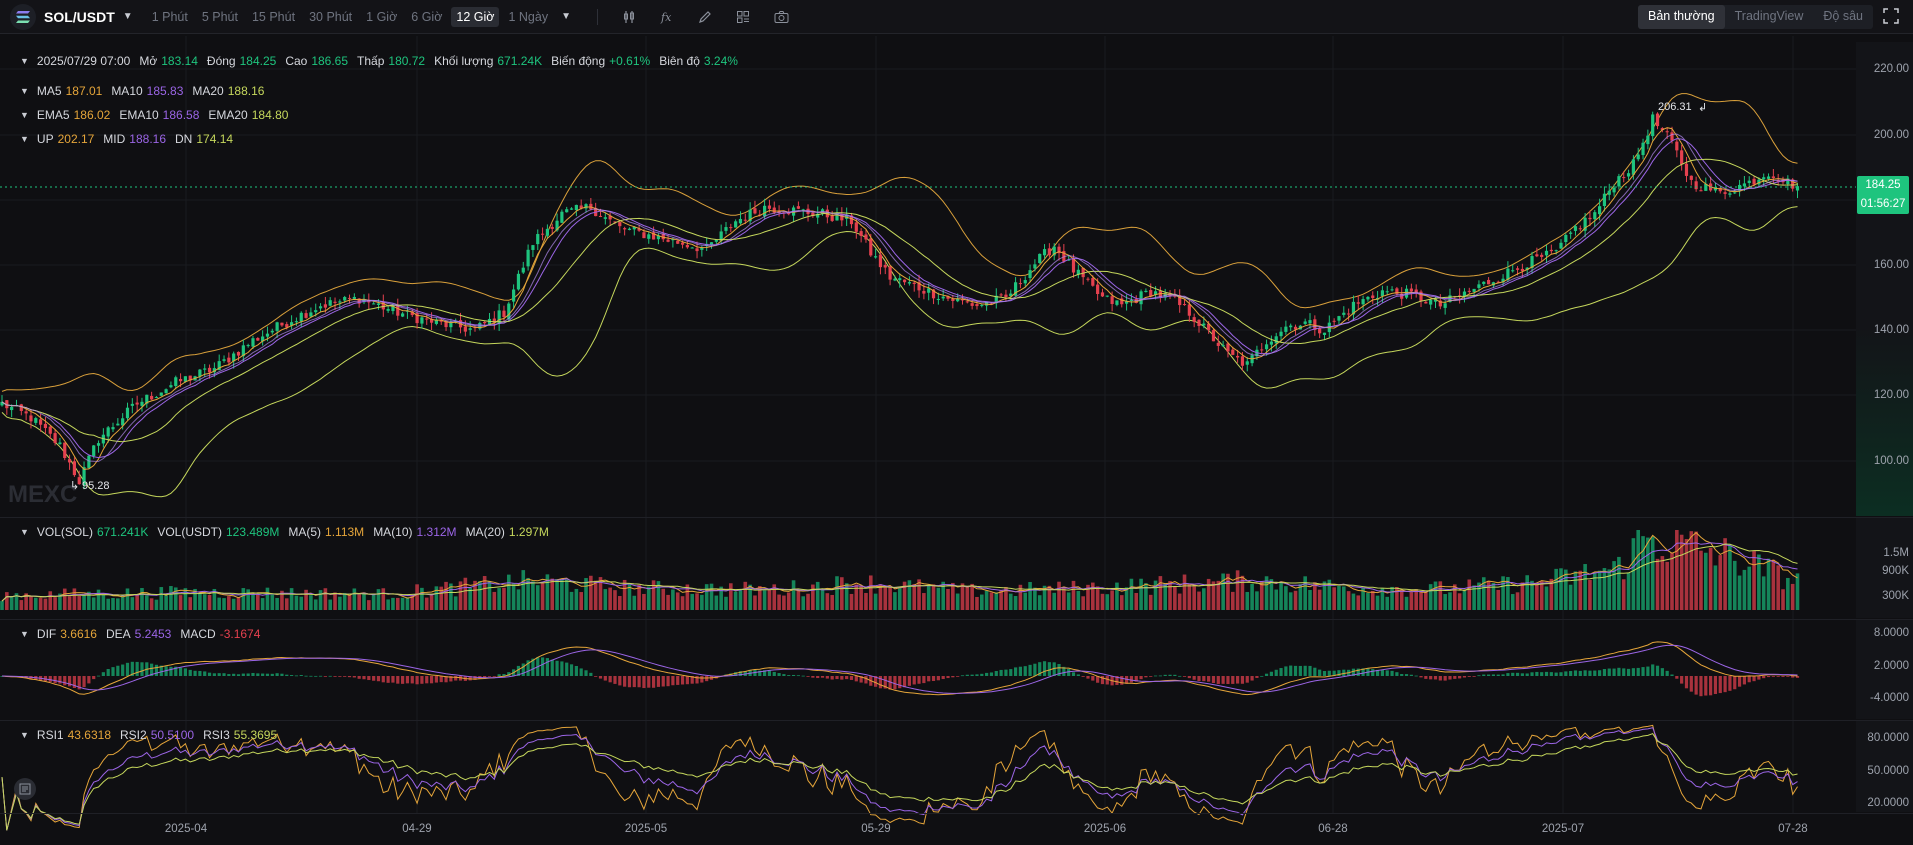 This screenshot has height=845, width=1913. I want to click on axis-tick: -4.0000, so click(1889, 698).